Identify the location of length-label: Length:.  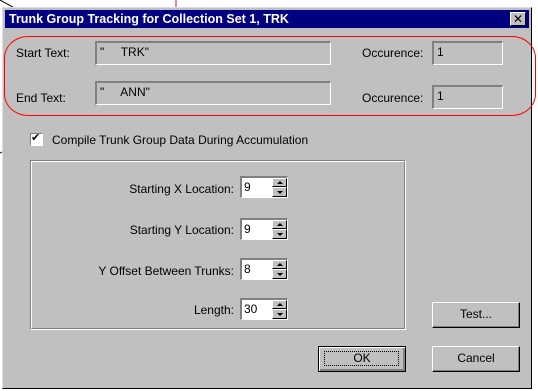
(213, 310).